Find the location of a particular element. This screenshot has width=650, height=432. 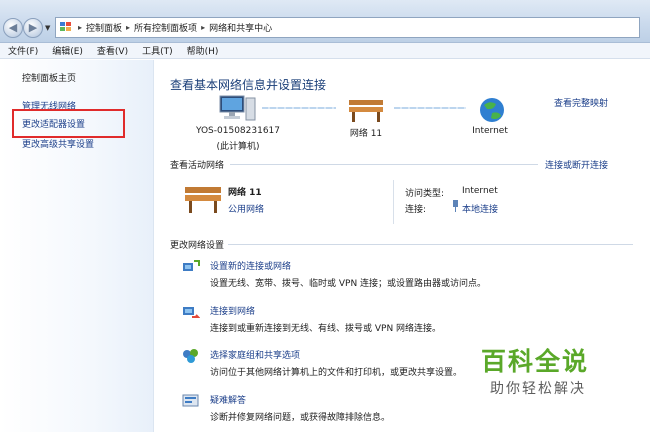

computer-sub-label: (此计算机) is located at coordinates (238, 147).